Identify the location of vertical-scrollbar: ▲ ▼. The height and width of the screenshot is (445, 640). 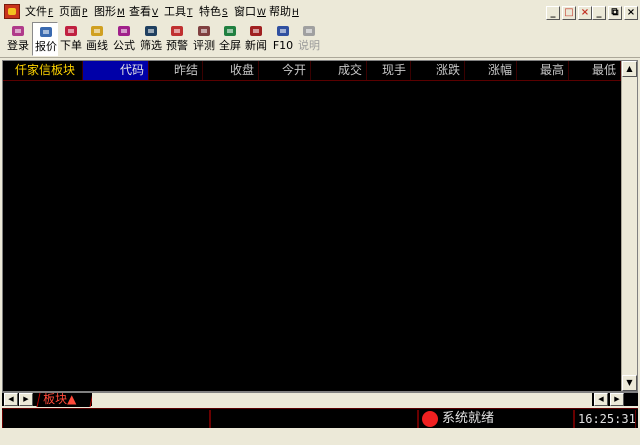
(629, 226).